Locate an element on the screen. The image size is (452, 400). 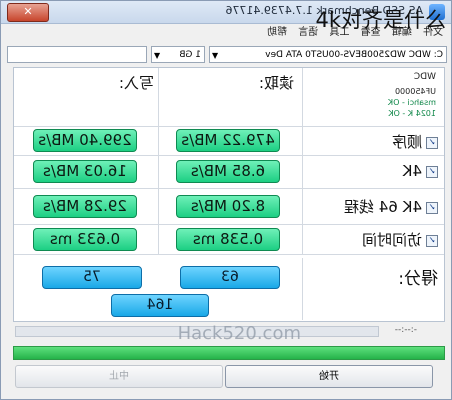
seq-read-value: 479.22 MB/s is located at coordinates (228, 140).